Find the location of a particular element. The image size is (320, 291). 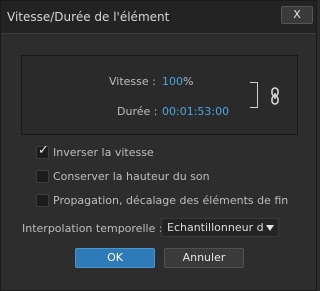

speed-value: 100 is located at coordinates (172, 81).